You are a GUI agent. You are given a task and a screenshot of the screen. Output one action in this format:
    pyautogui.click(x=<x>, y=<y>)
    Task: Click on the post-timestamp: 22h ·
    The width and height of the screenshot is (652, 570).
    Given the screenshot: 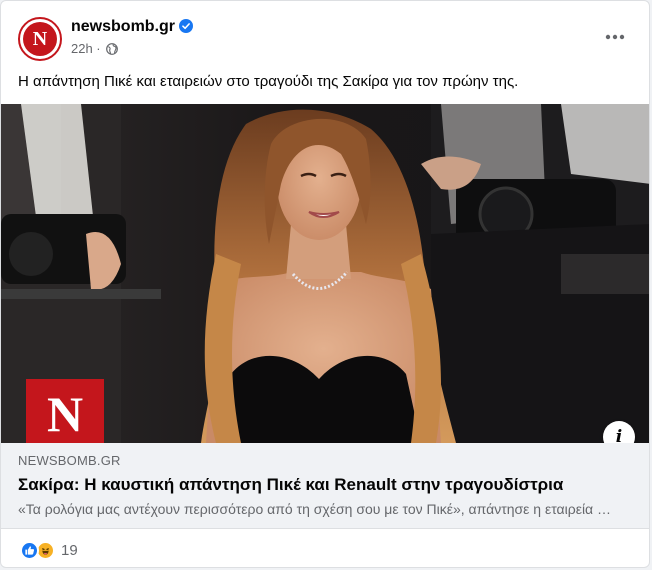 What is the action you would take?
    pyautogui.click(x=86, y=48)
    